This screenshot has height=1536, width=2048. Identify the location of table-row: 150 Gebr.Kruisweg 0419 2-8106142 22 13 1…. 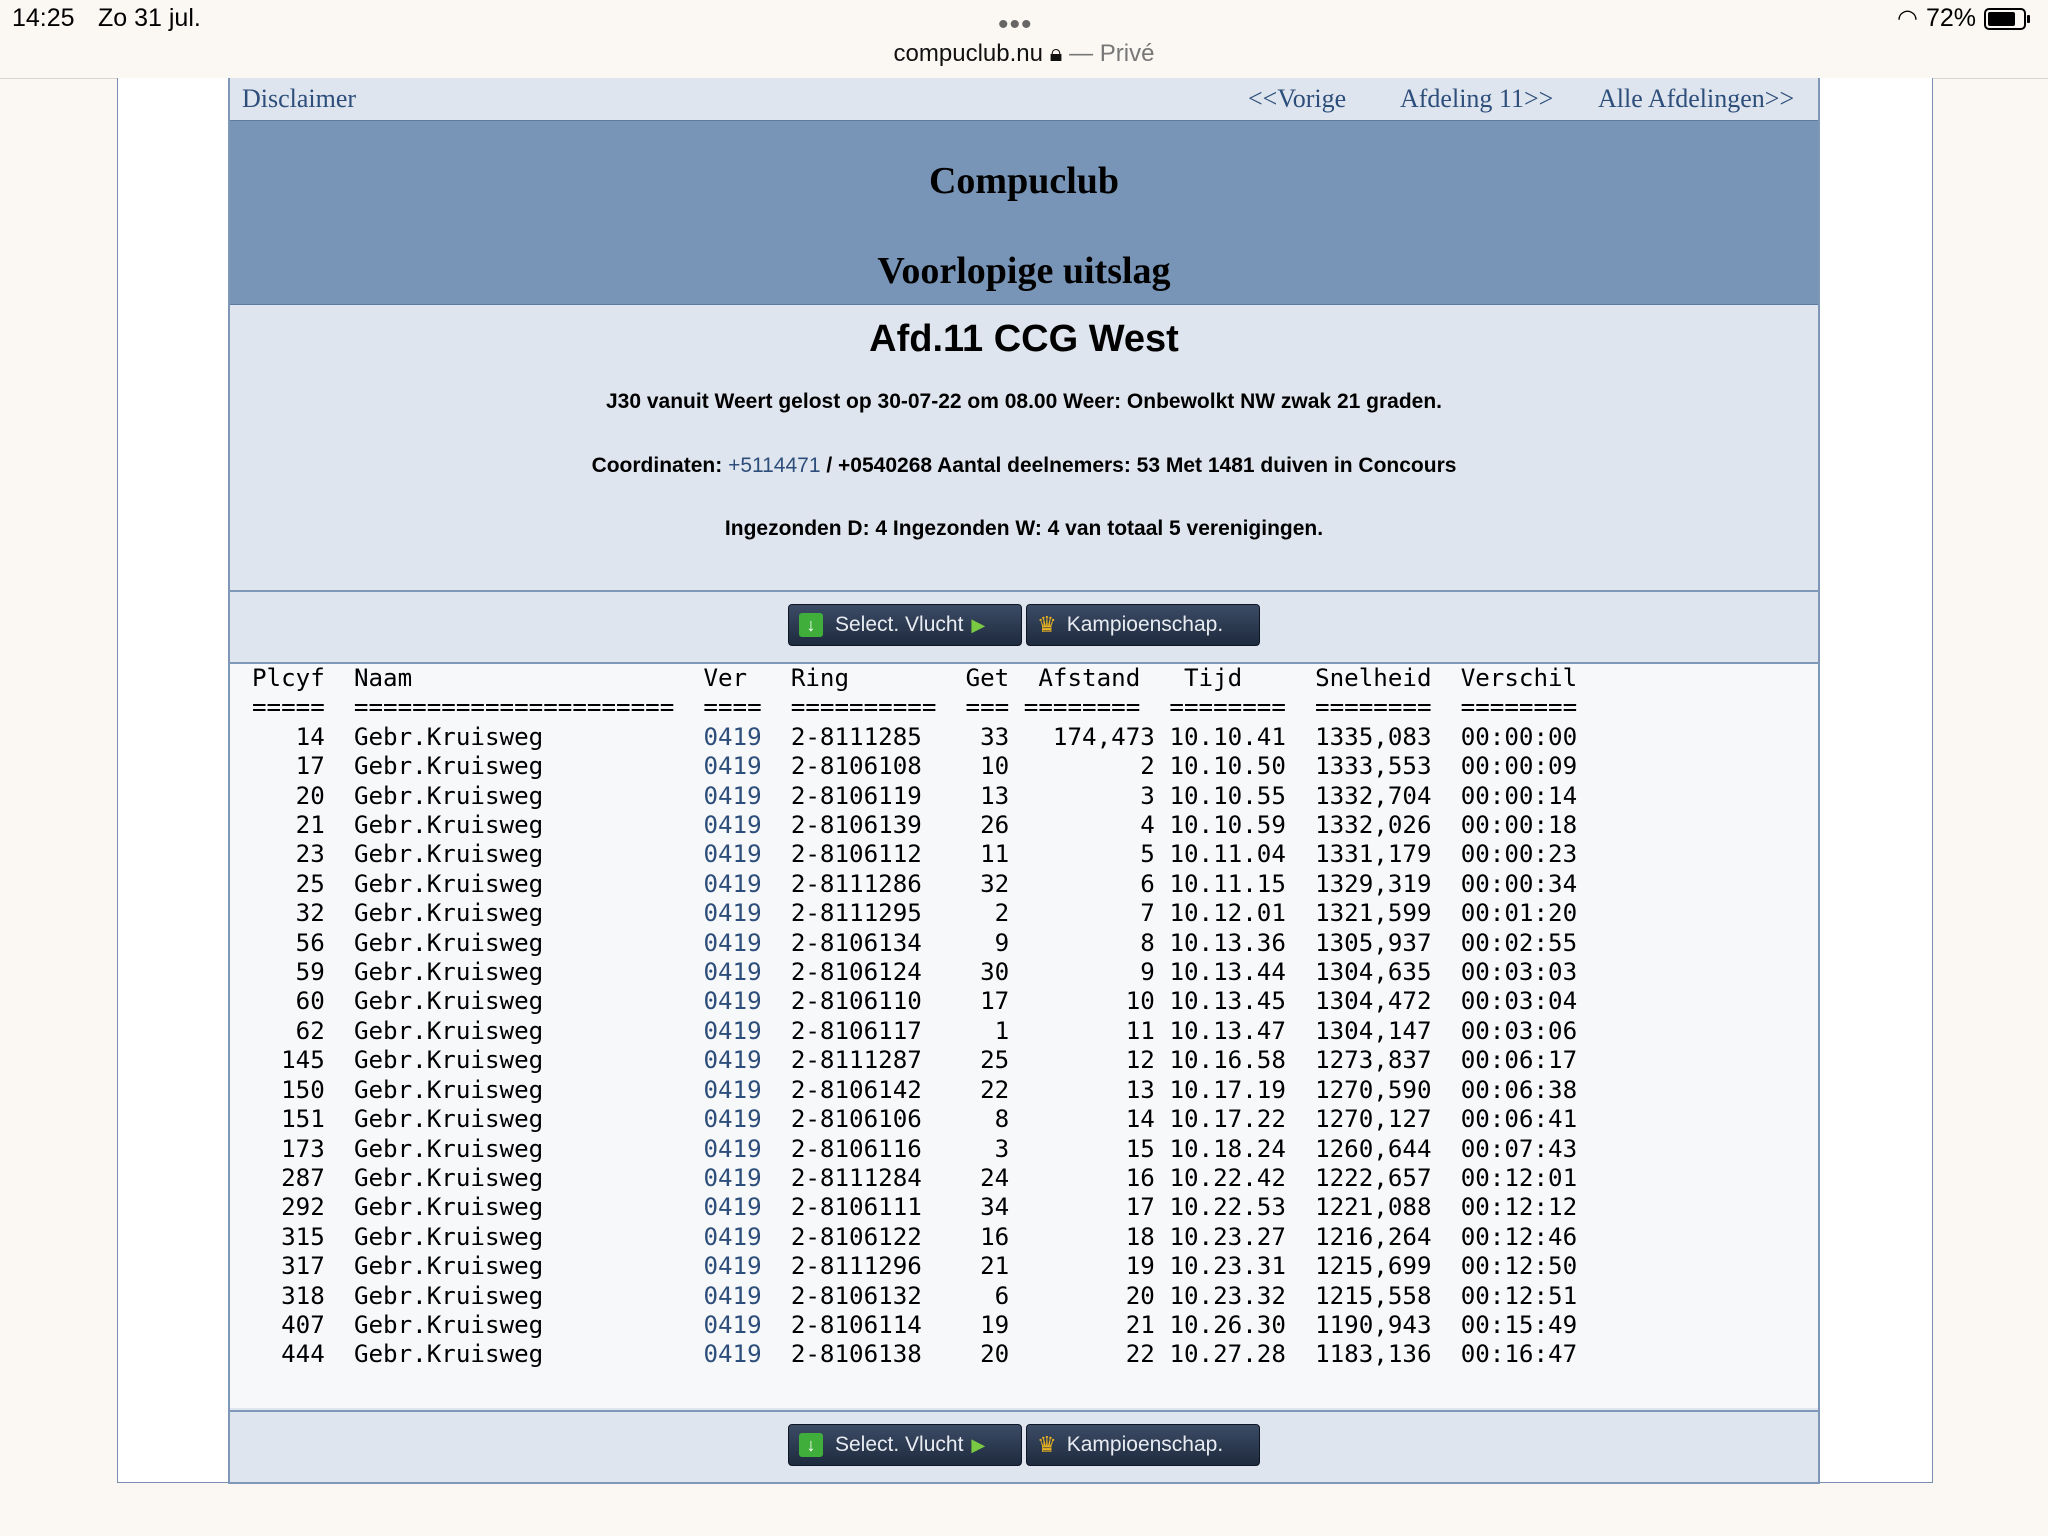
(914, 1090).